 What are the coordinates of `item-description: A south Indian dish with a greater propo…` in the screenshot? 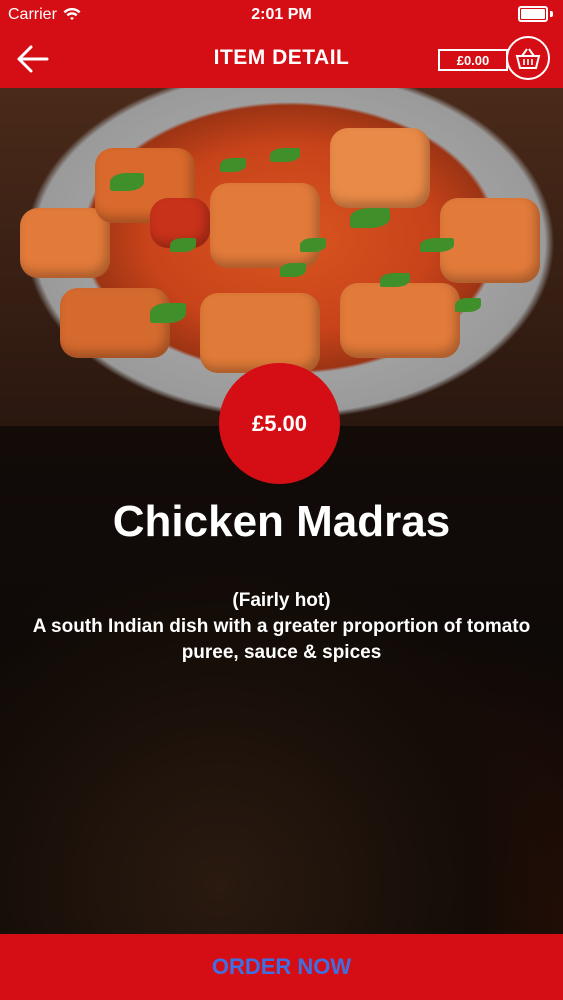 It's located at (281, 639).